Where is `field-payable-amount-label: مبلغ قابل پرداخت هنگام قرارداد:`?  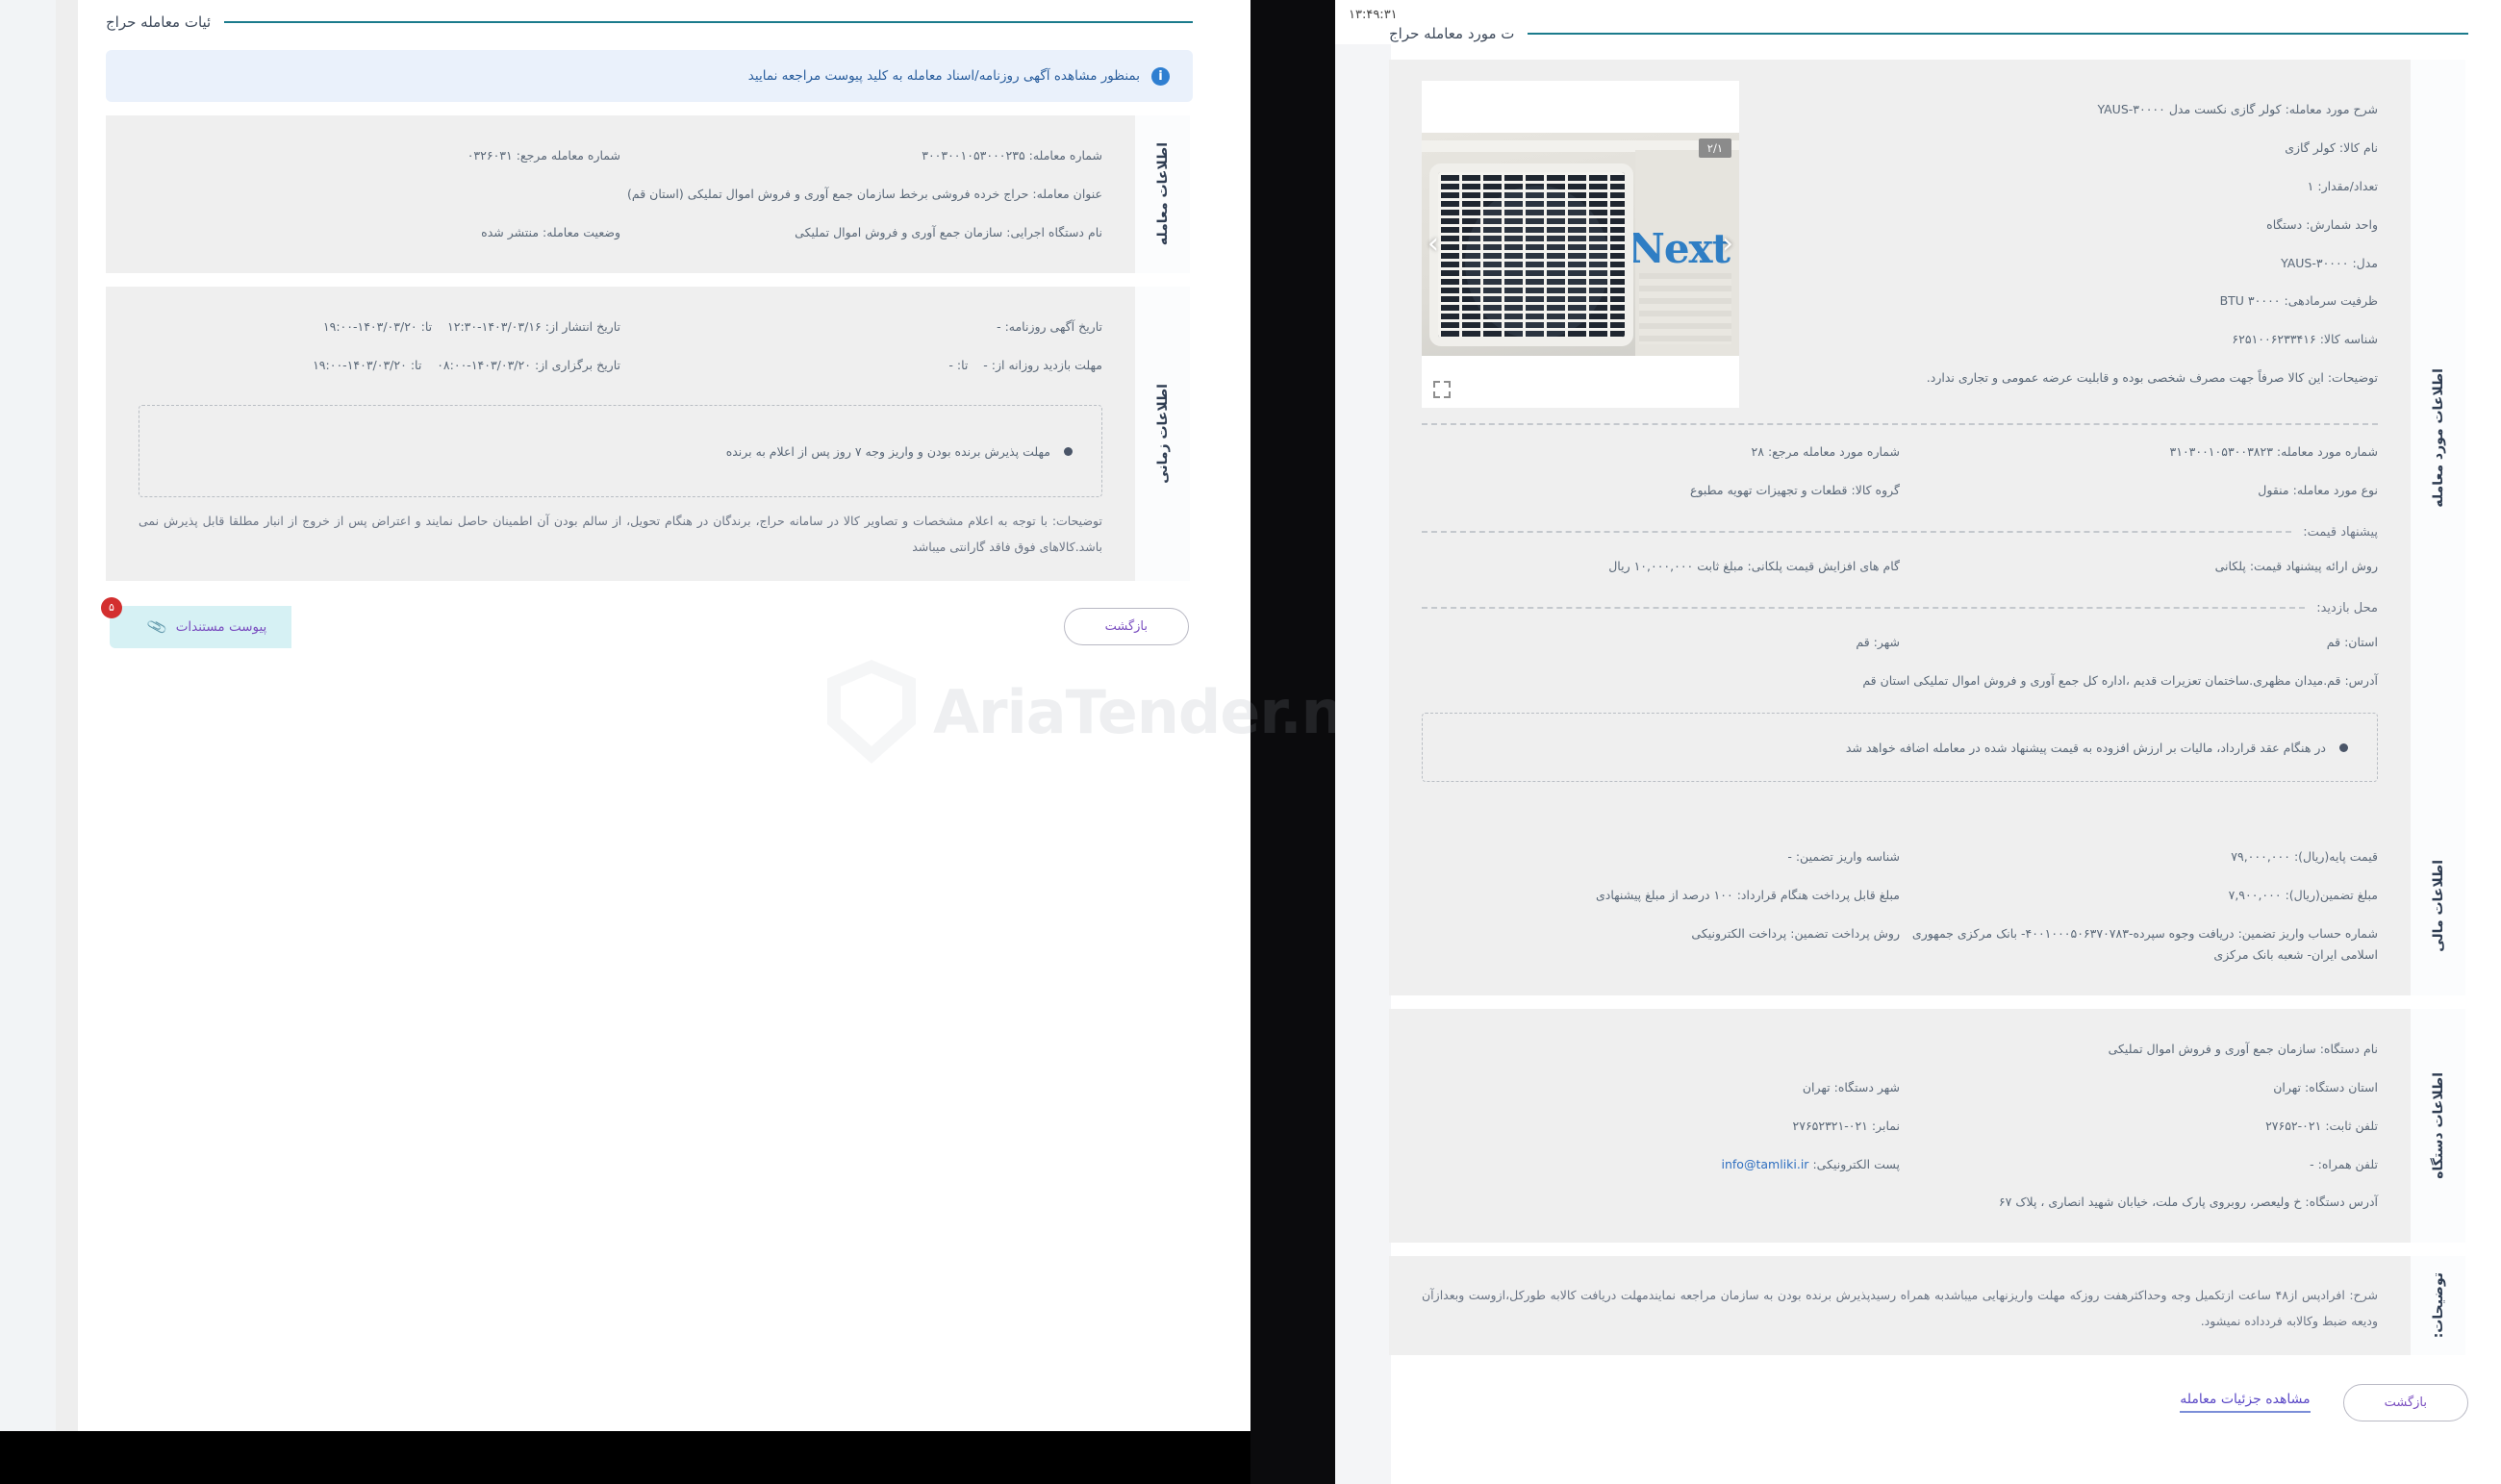
field-payable-amount-label: مبلغ قابل پرداخت هنگام قرارداد: is located at coordinates (1818, 895).